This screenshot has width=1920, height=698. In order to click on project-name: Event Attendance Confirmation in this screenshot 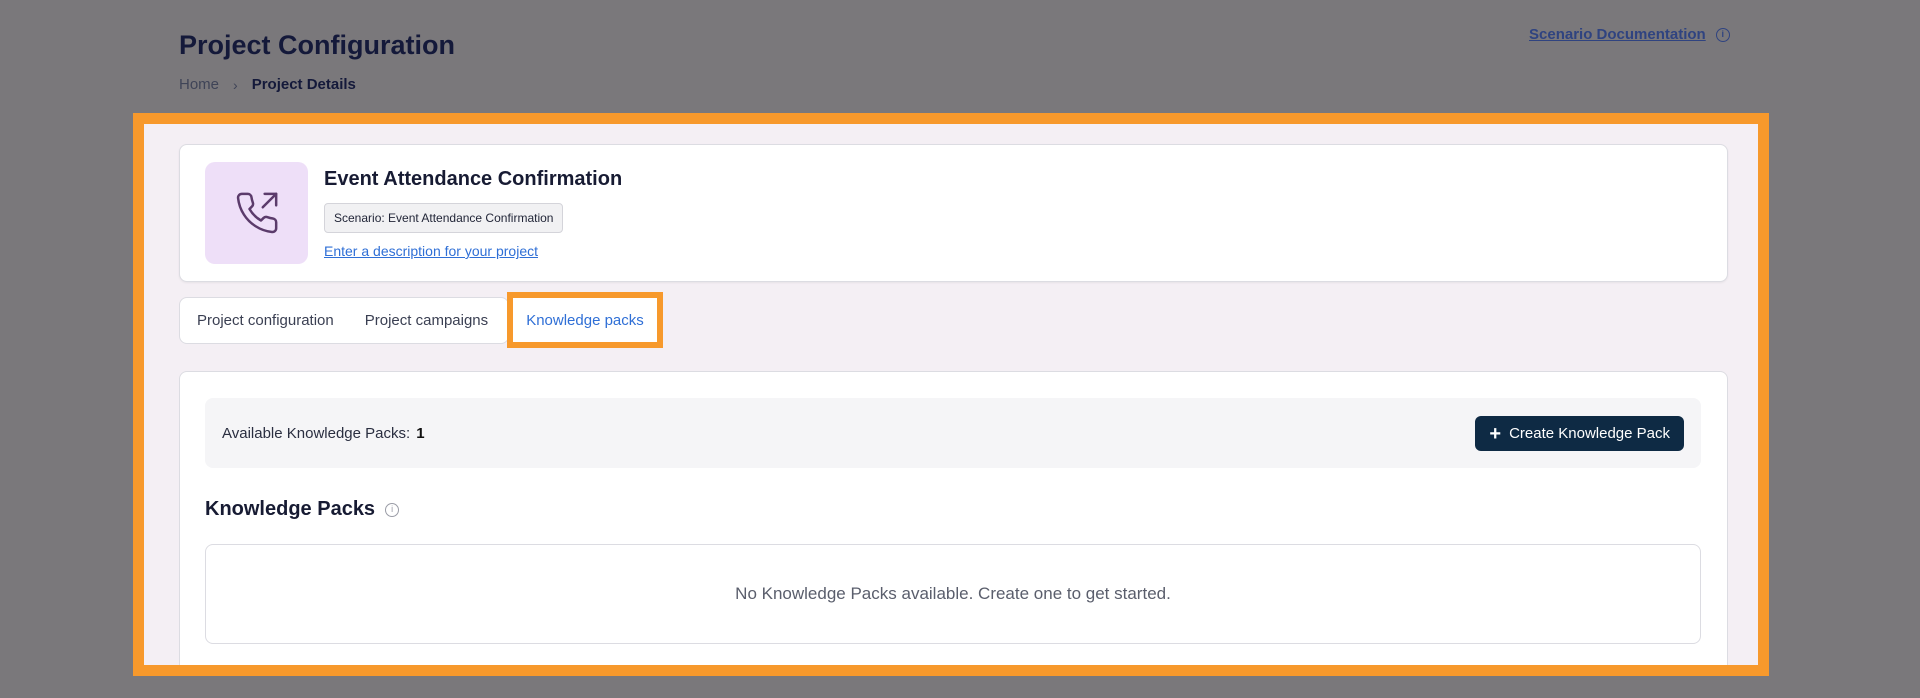, I will do `click(473, 179)`.